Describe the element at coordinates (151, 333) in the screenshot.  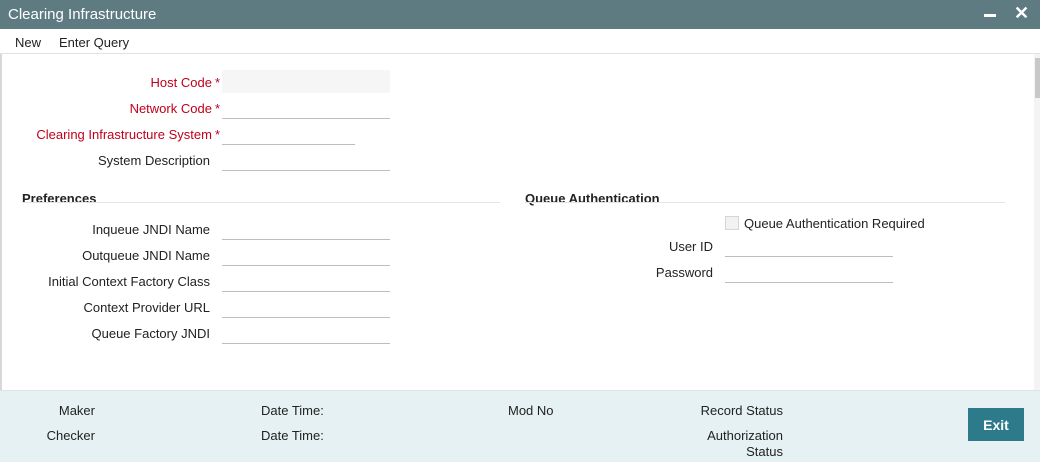
I see `queue-factory-label: Queue Factory JNDI` at that location.